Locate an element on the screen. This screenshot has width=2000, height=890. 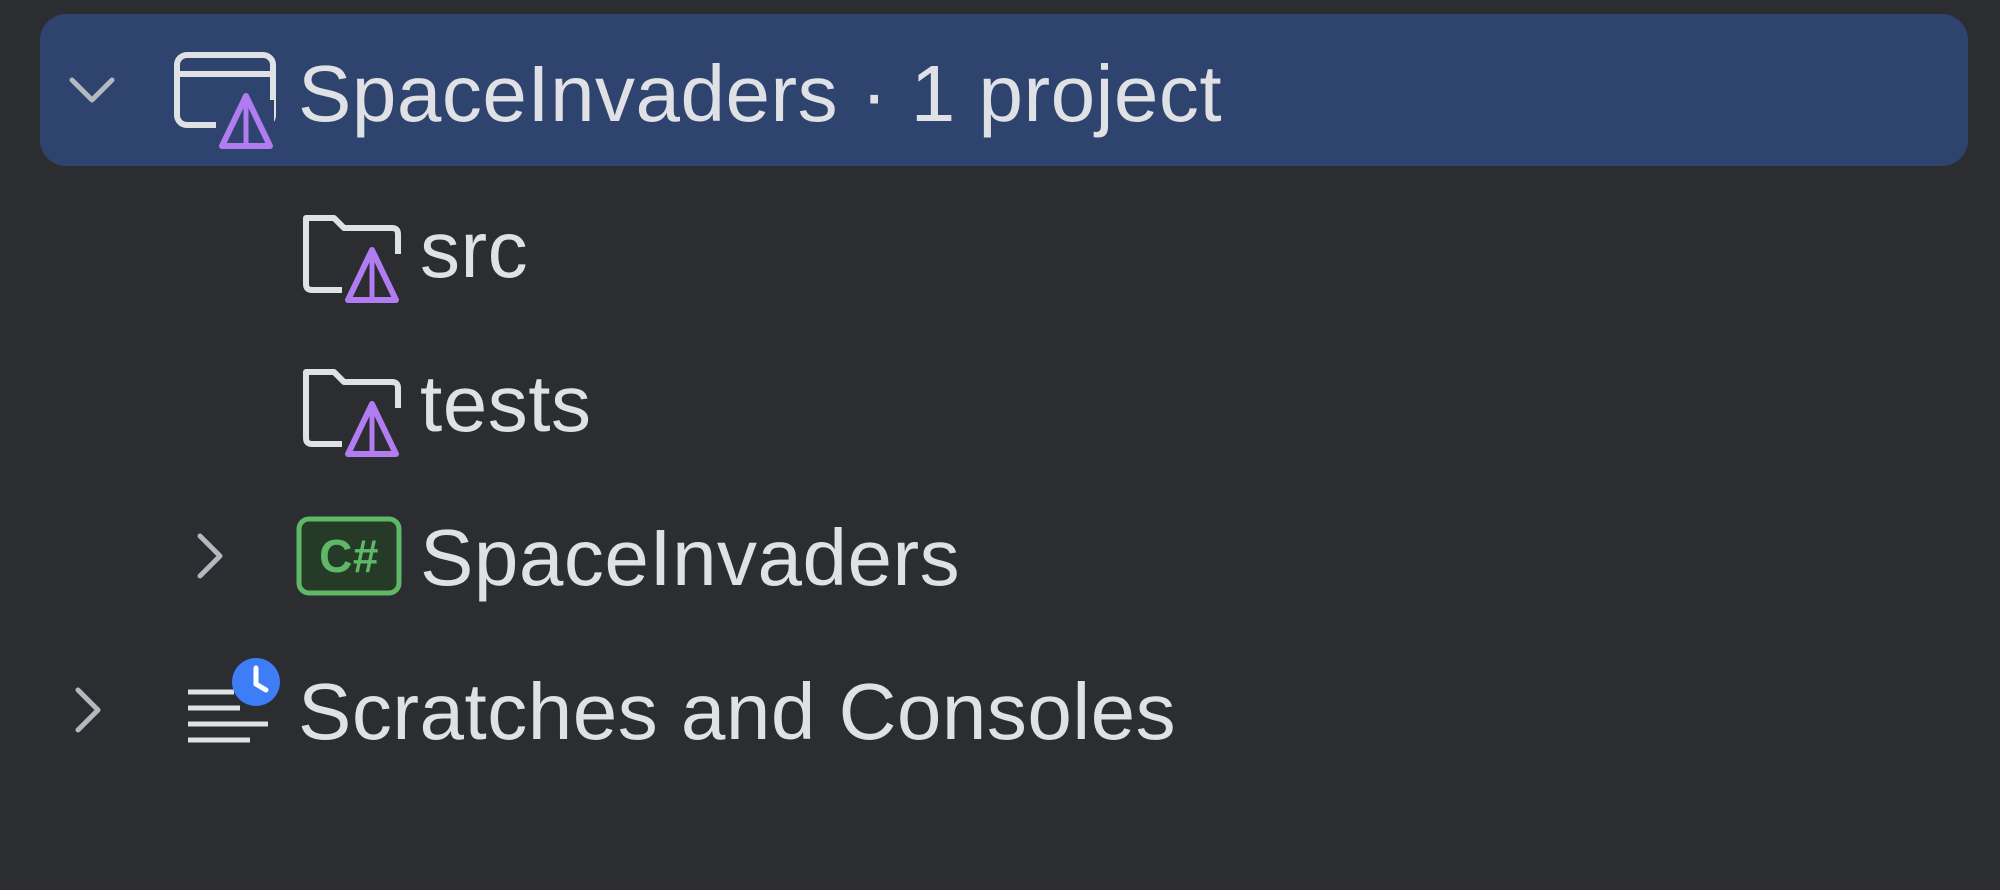
folder-label-src: src is located at coordinates (474, 249).